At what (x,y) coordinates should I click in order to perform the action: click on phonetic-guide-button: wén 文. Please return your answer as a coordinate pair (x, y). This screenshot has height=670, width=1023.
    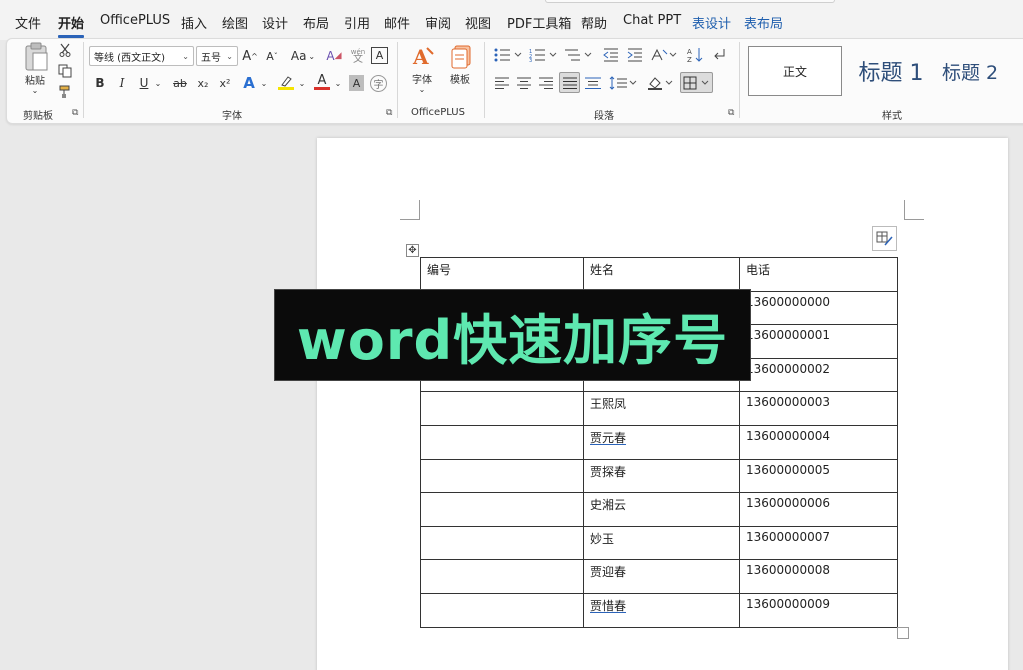
    Looking at the image, I should click on (358, 56).